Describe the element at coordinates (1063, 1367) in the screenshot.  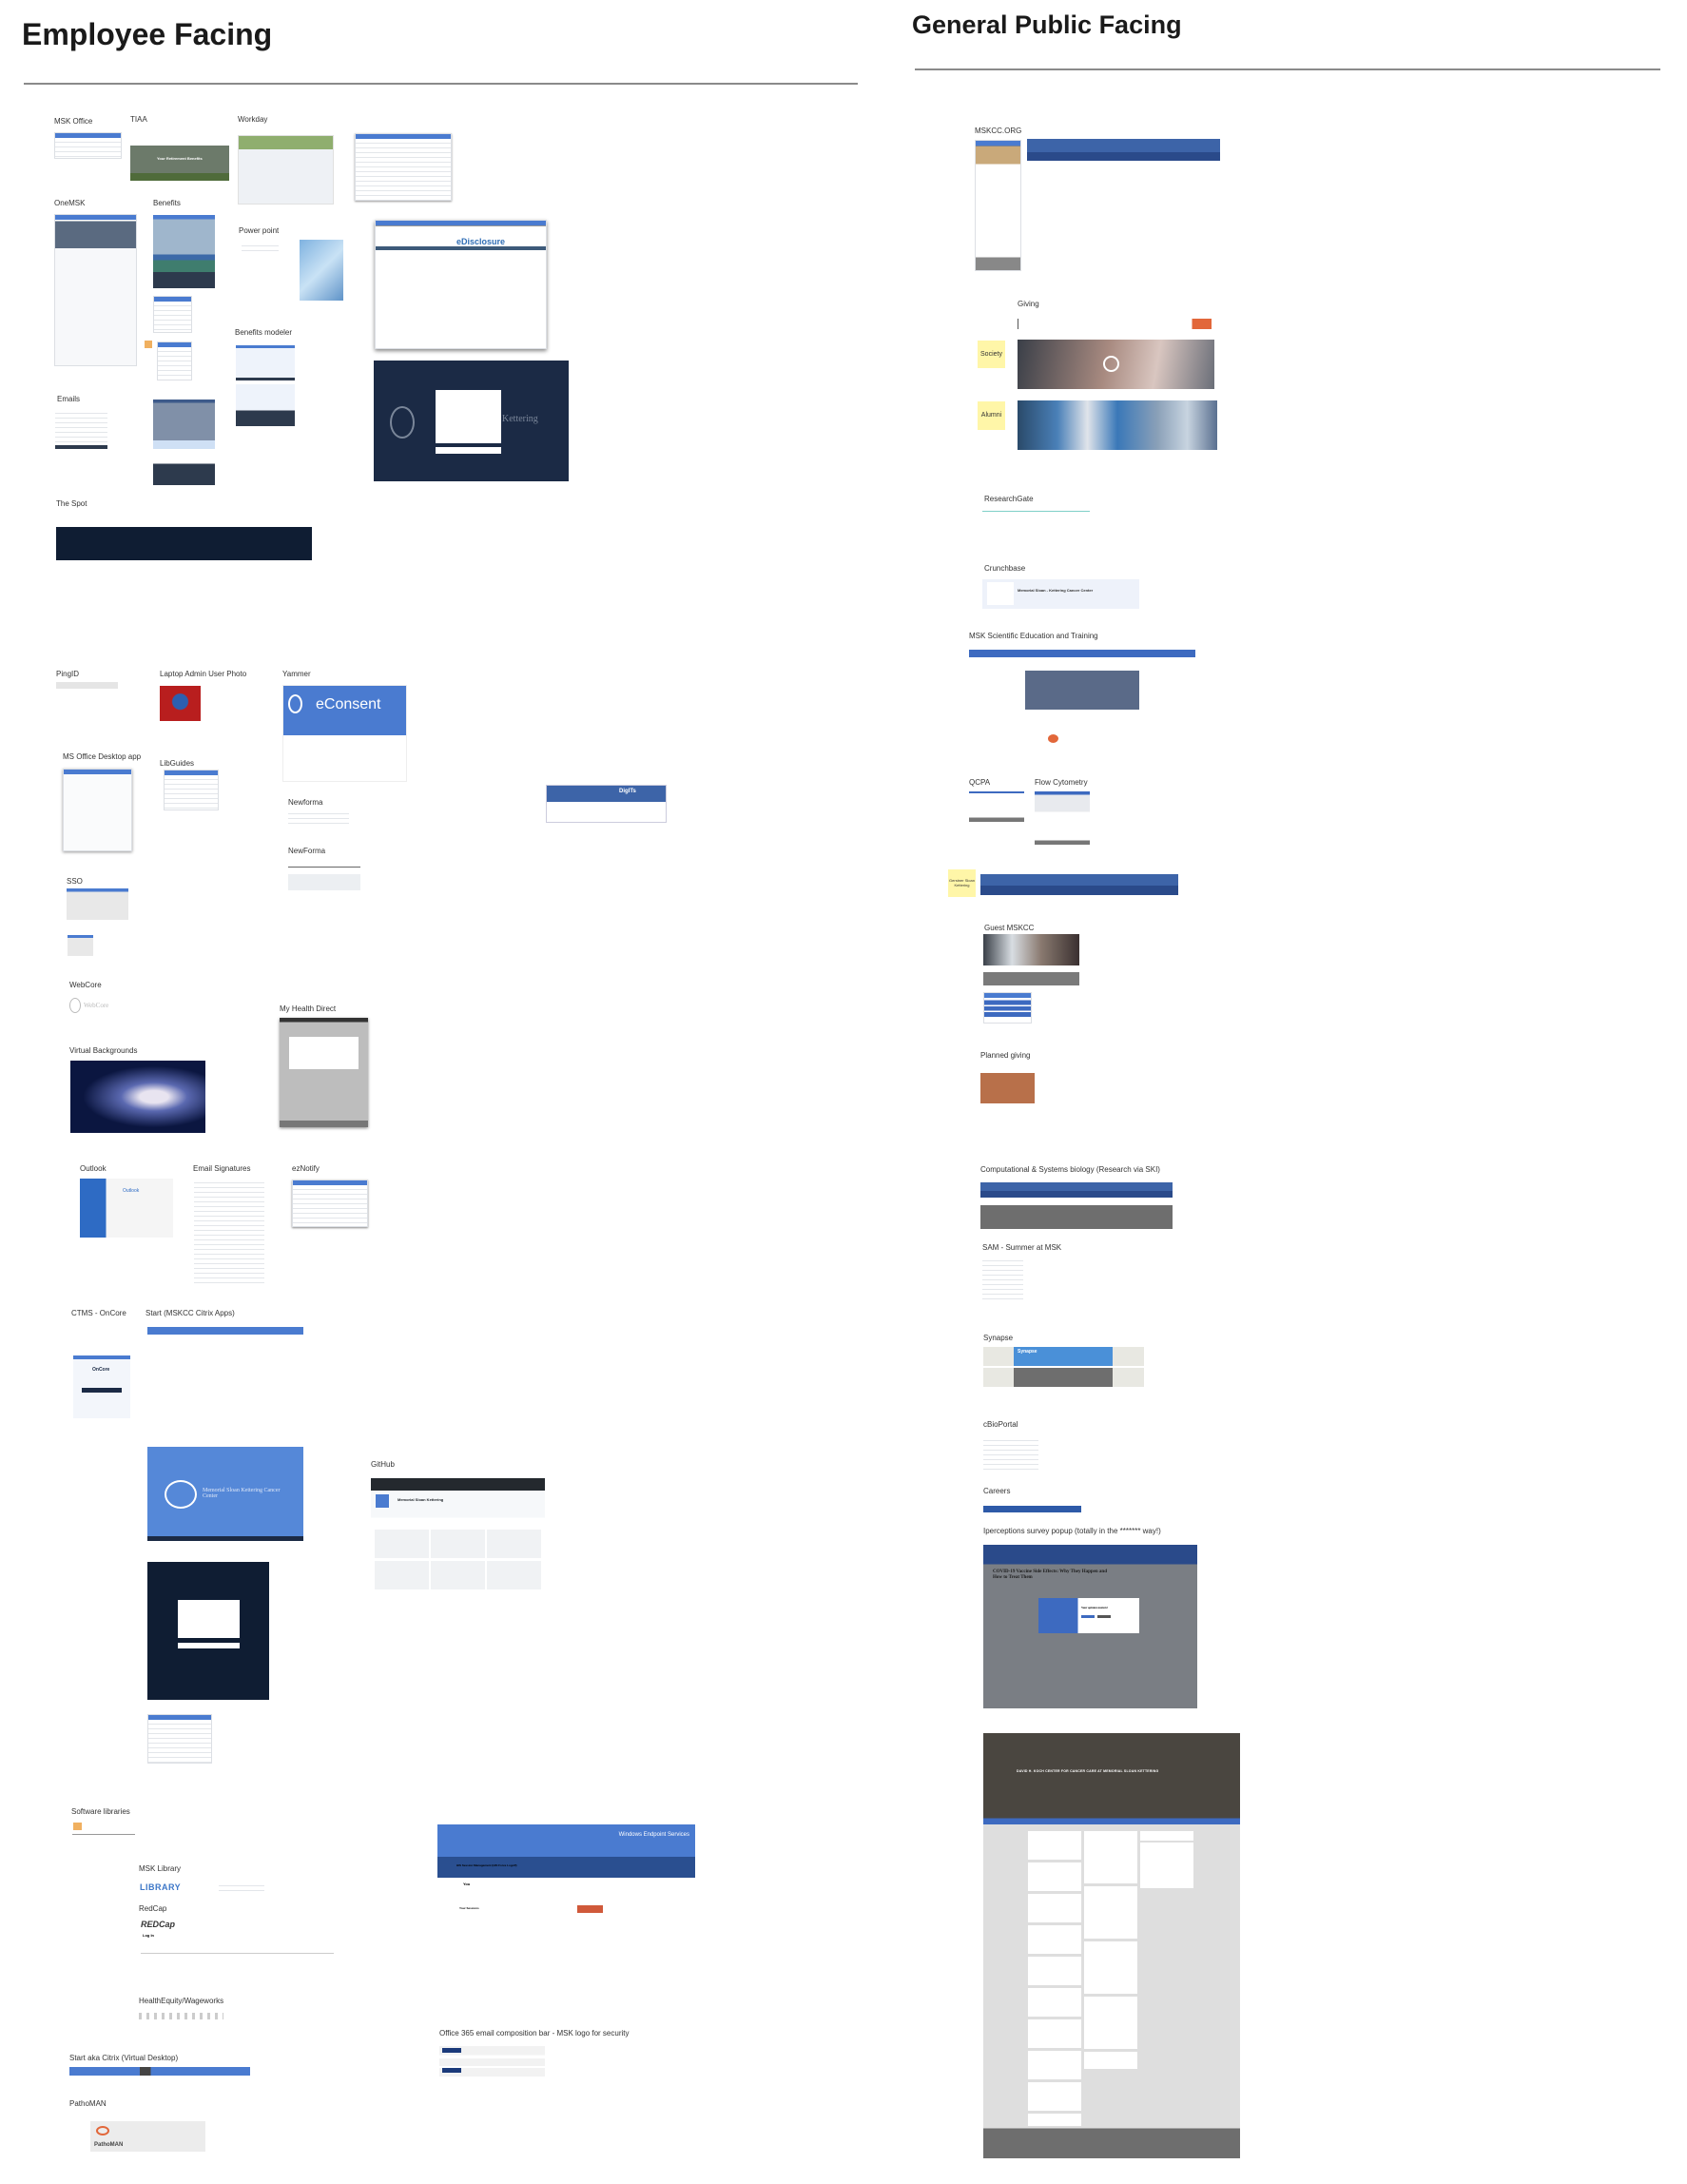
I see `thumb-synapse: Synapse` at that location.